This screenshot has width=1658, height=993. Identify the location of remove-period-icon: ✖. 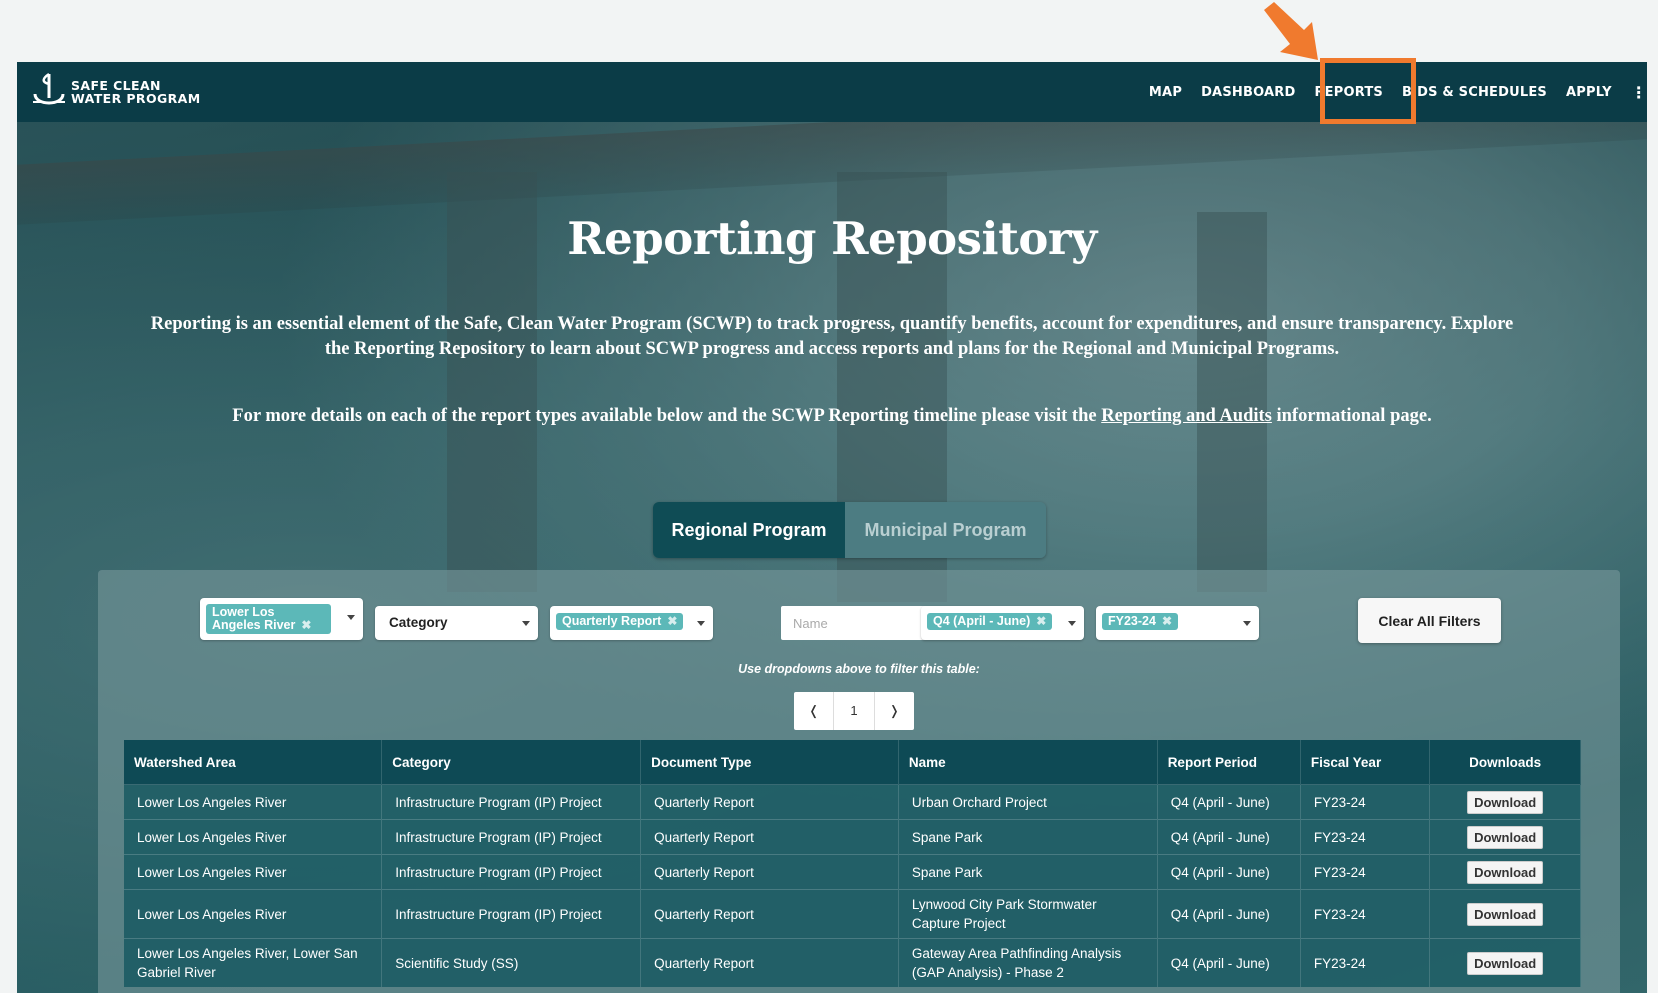
(1041, 621).